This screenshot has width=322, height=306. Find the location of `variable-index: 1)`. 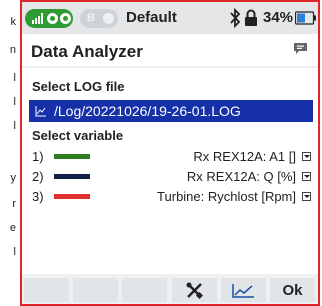

variable-index: 1) is located at coordinates (38, 156).